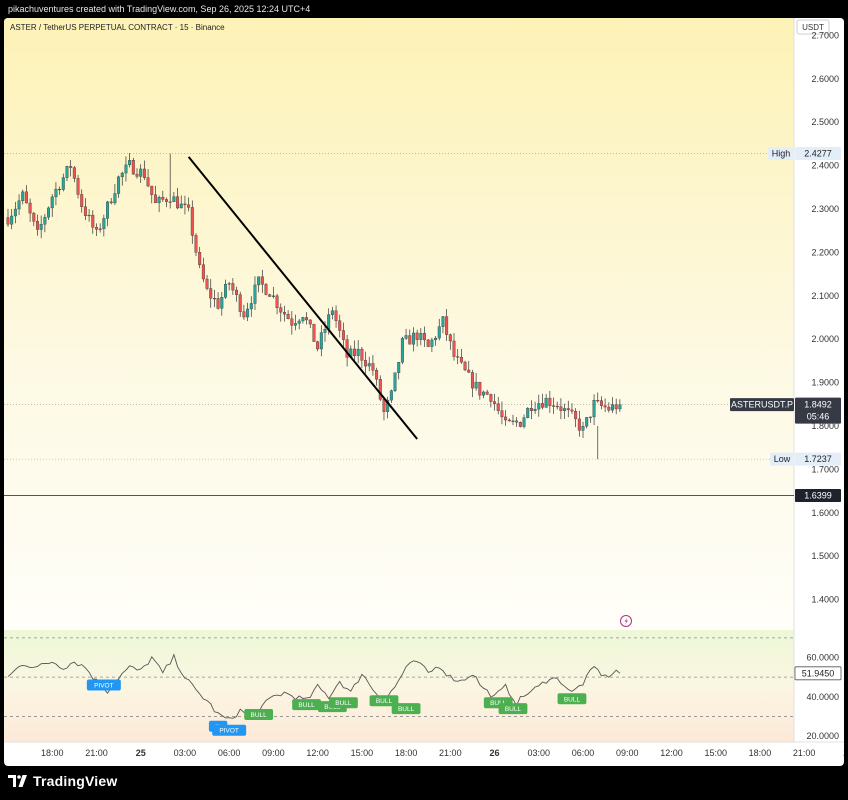  What do you see at coordinates (229, 731) in the screenshot?
I see `pivot-marker-label: PIVOT` at bounding box center [229, 731].